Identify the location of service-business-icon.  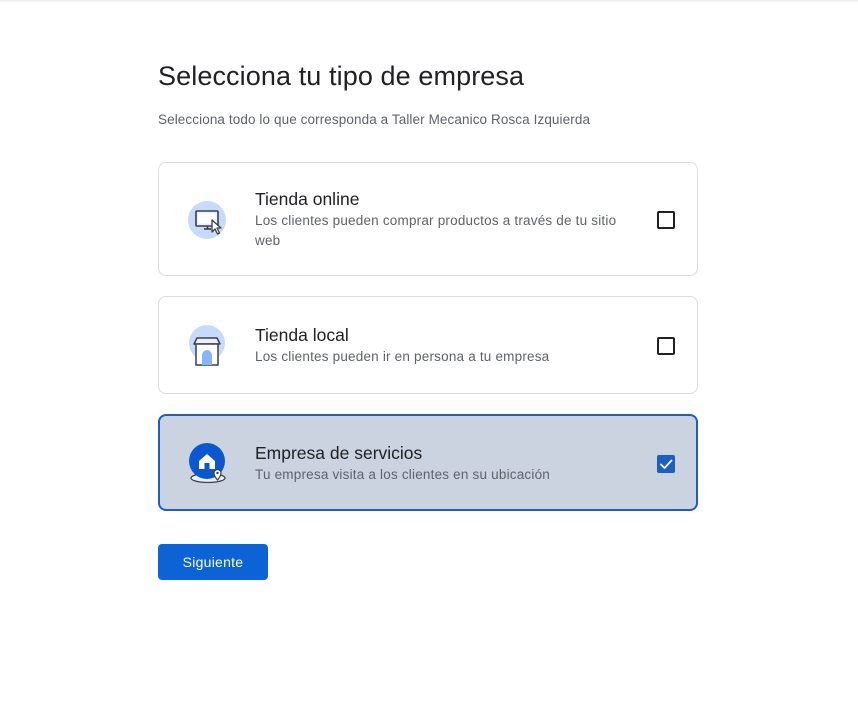
(208, 464).